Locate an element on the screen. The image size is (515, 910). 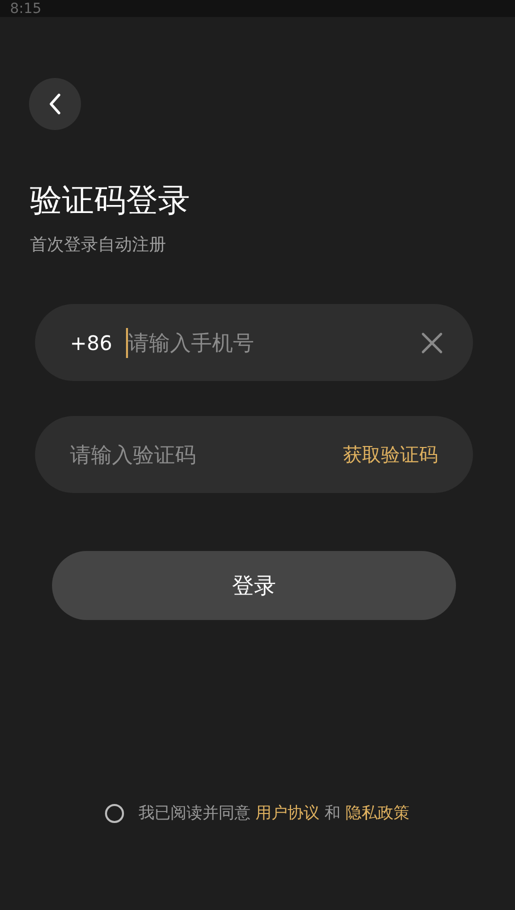
country-code: +86 is located at coordinates (91, 342).